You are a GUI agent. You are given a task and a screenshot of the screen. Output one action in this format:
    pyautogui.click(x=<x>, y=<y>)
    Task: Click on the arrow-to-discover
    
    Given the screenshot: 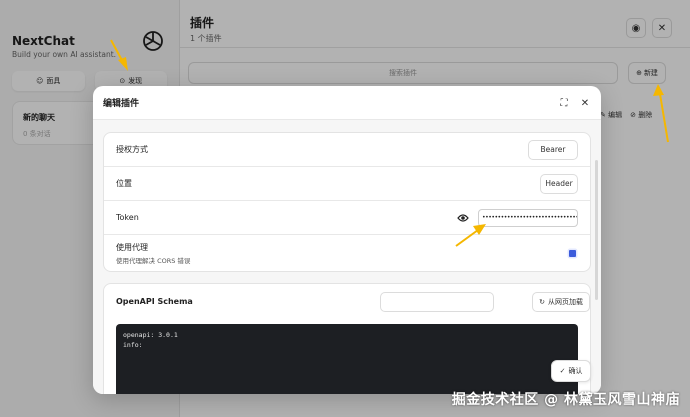 What is the action you would take?
    pyautogui.click(x=119, y=55)
    